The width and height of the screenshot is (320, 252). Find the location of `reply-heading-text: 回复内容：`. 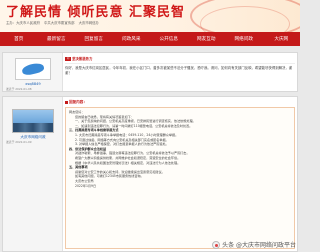

reply-heading-text: 回复内容： is located at coordinates (78, 102).